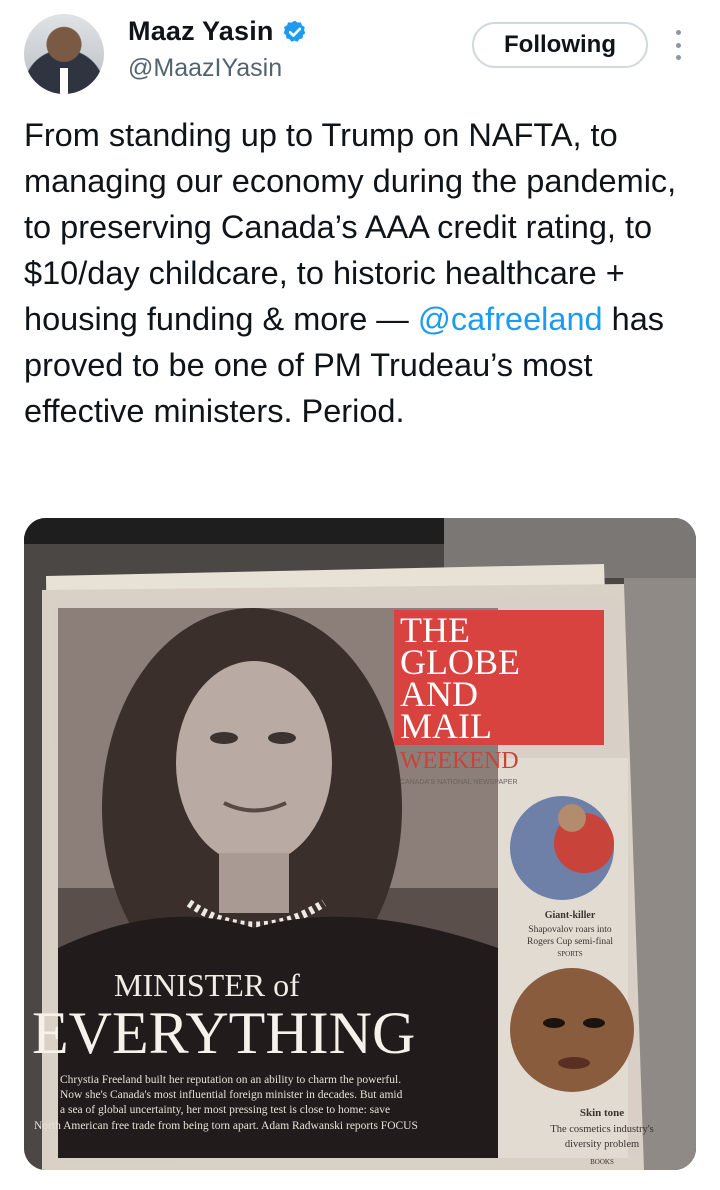 The height and width of the screenshot is (1190, 720). Describe the element at coordinates (205, 68) in the screenshot. I see `author-handle: @MaazIYasin` at that location.